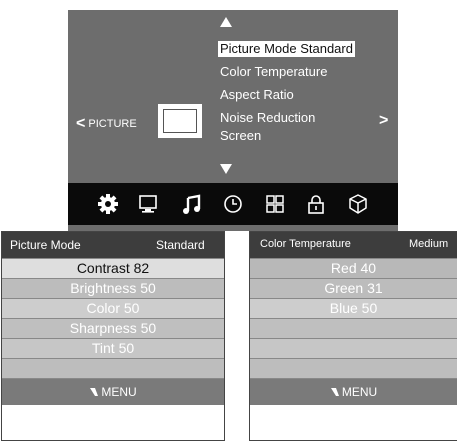 This screenshot has width=457, height=441. What do you see at coordinates (113, 308) in the screenshot?
I see `table-row-color: Color 50` at bounding box center [113, 308].